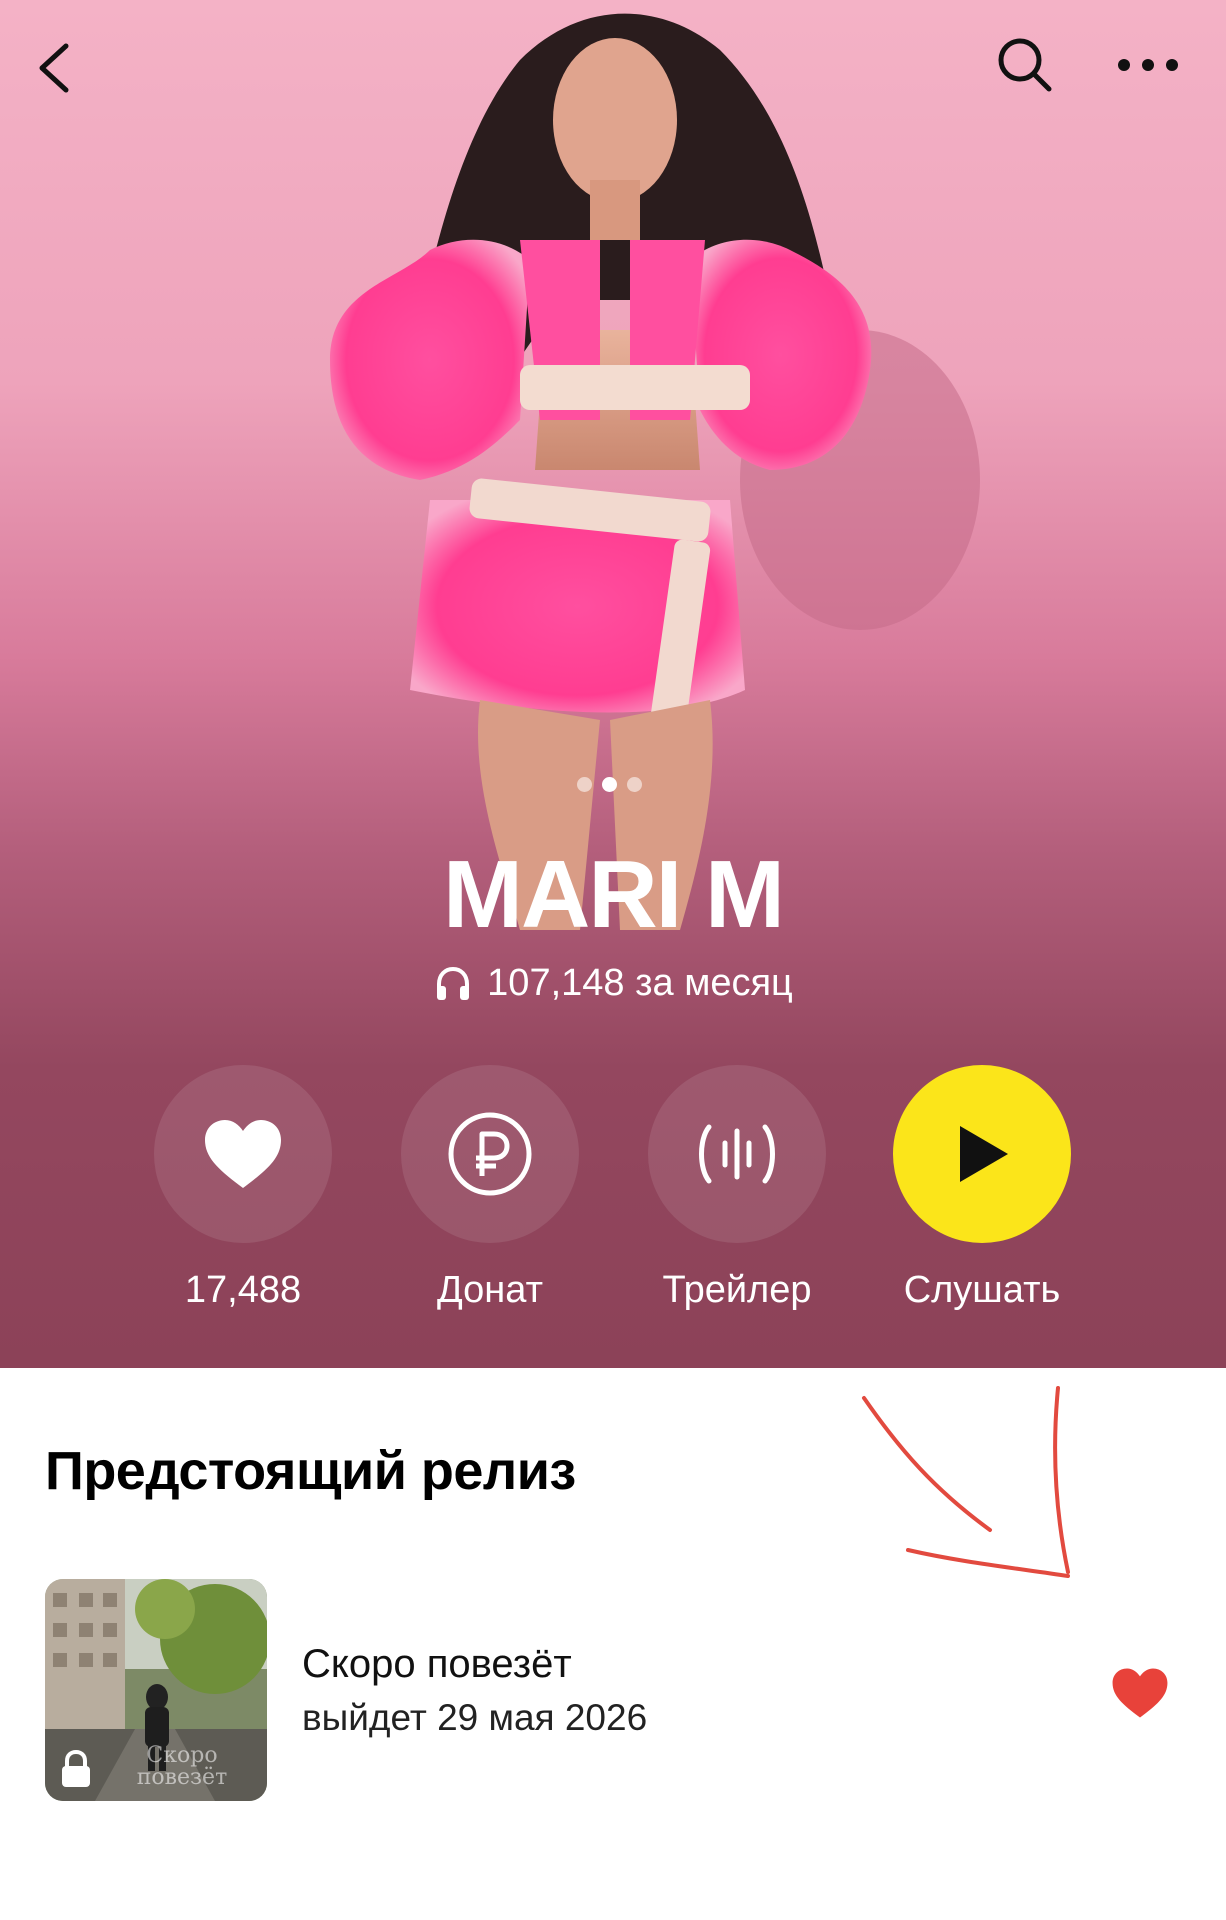 The image size is (1226, 1920). What do you see at coordinates (76, 1768) in the screenshot?
I see `lock-icon` at bounding box center [76, 1768].